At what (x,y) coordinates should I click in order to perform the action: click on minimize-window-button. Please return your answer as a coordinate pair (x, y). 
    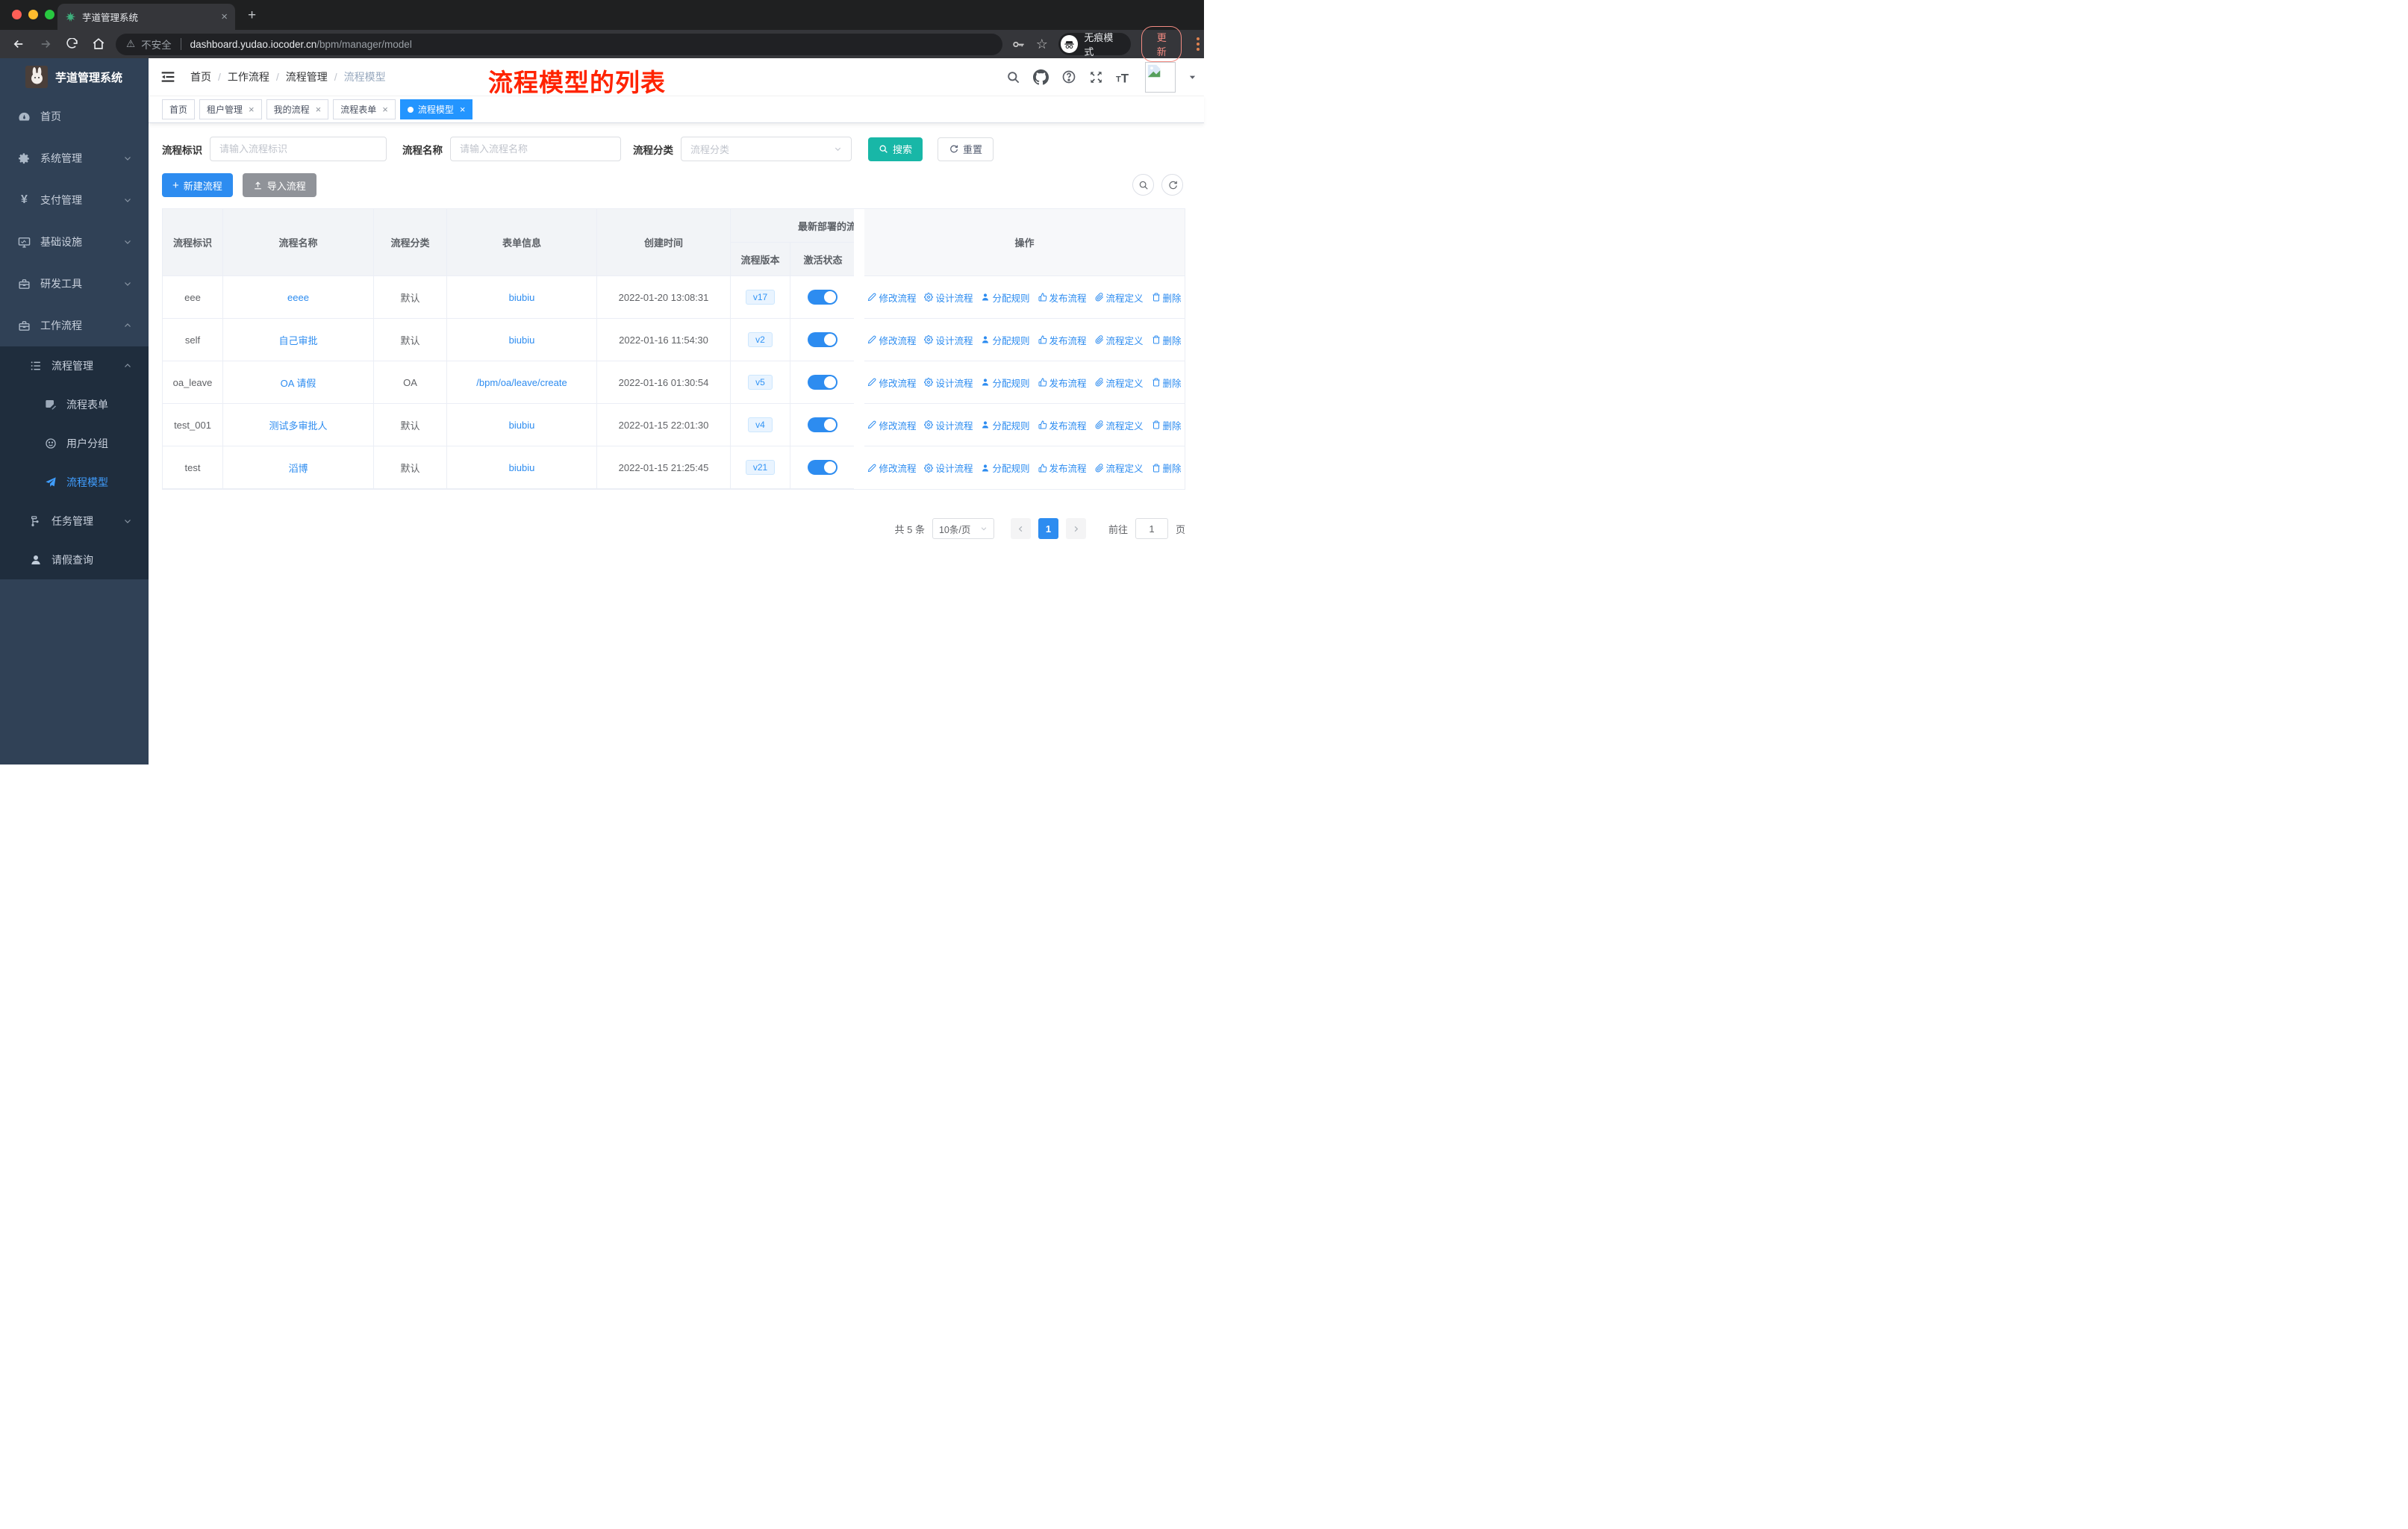
    Looking at the image, I should click on (33, 15).